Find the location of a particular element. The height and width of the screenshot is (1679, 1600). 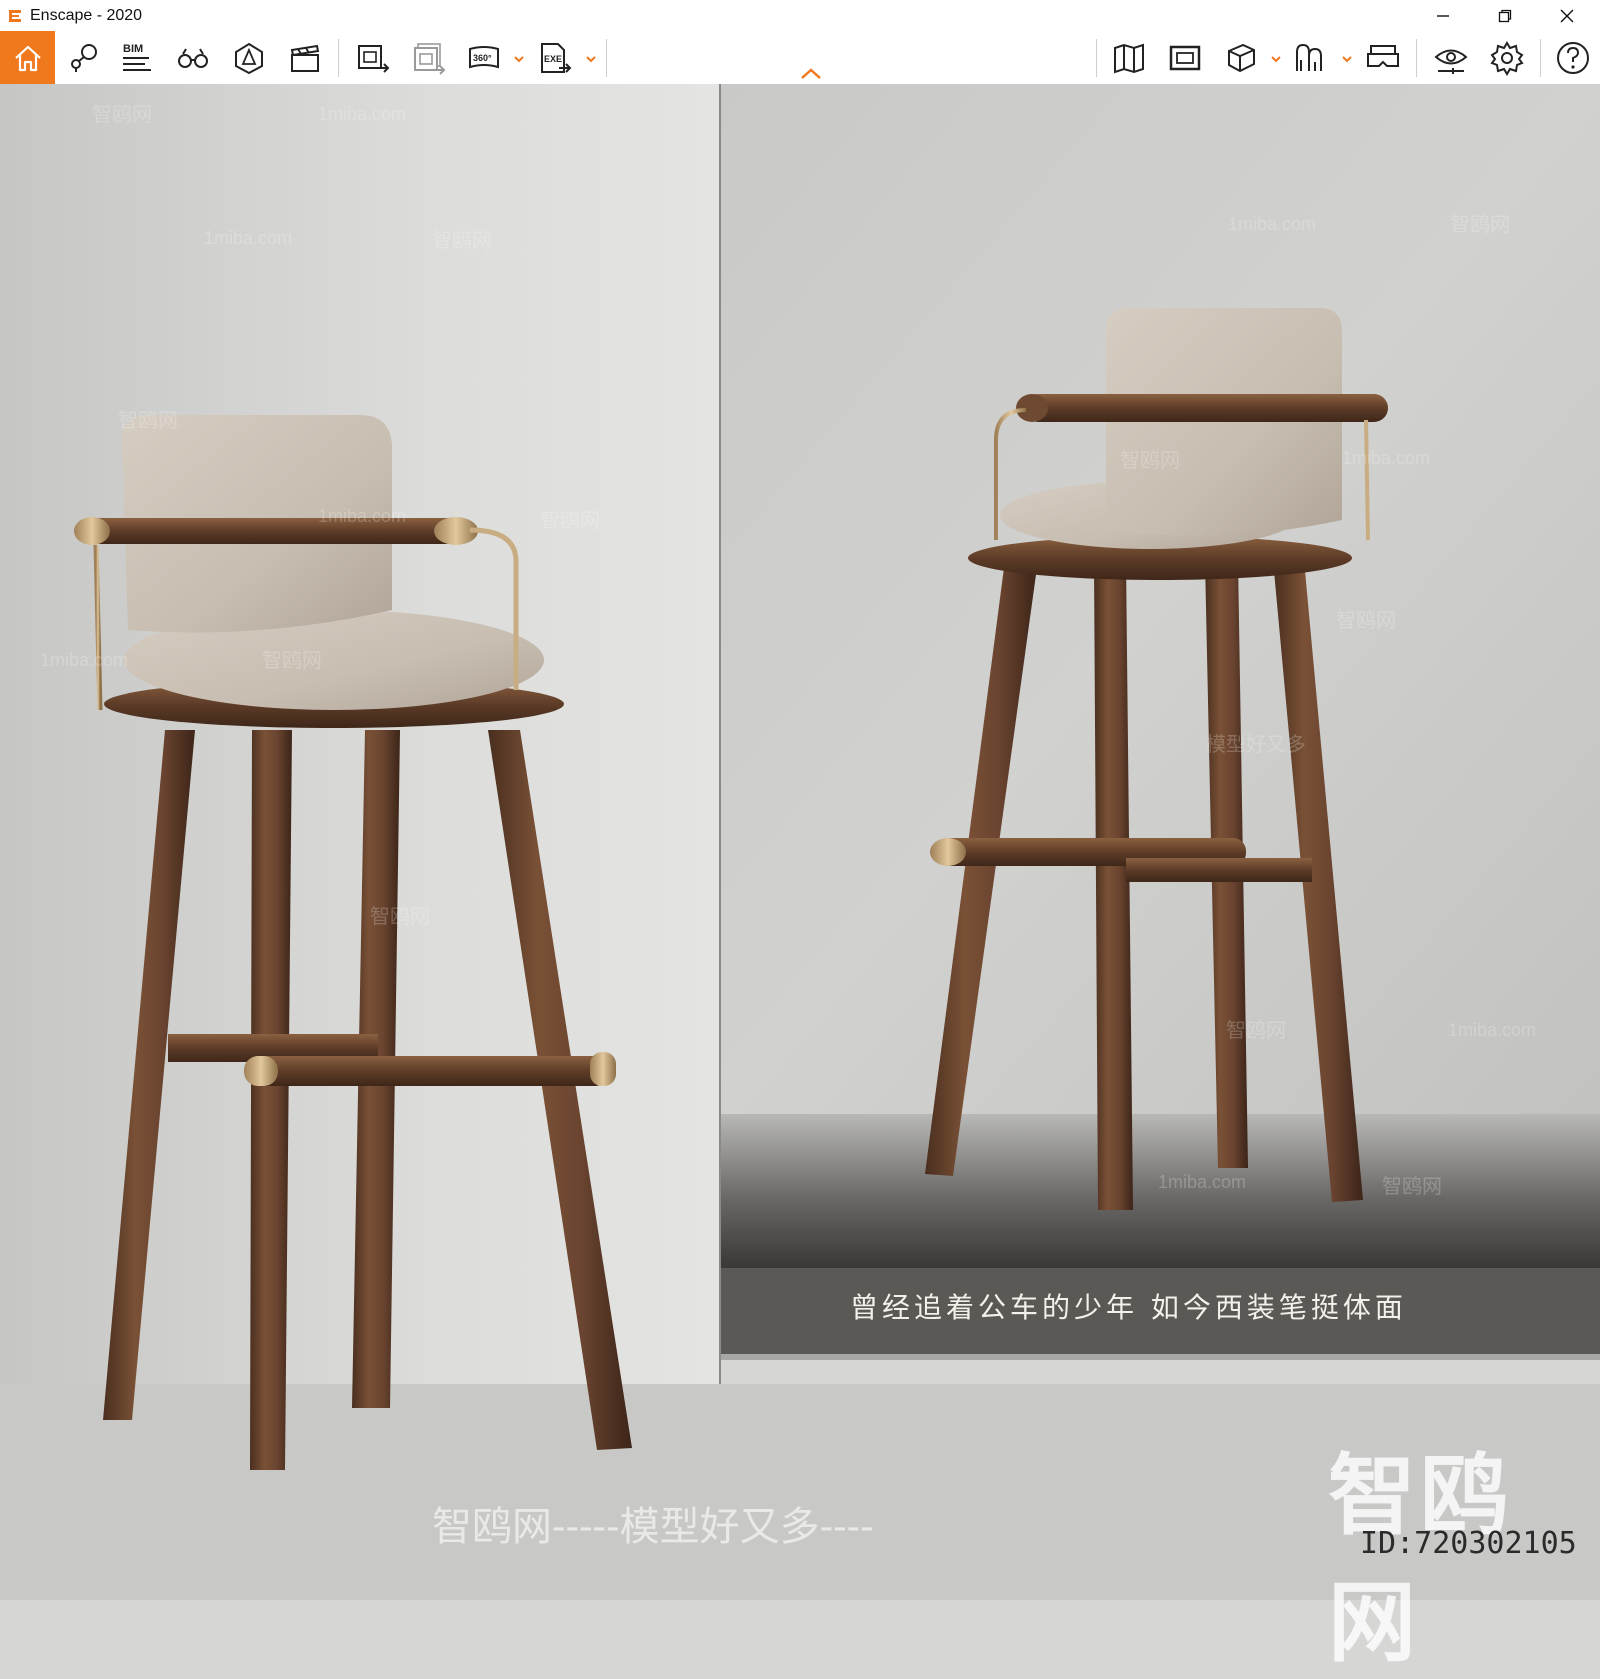

atmosphere-icon is located at coordinates (1311, 57).